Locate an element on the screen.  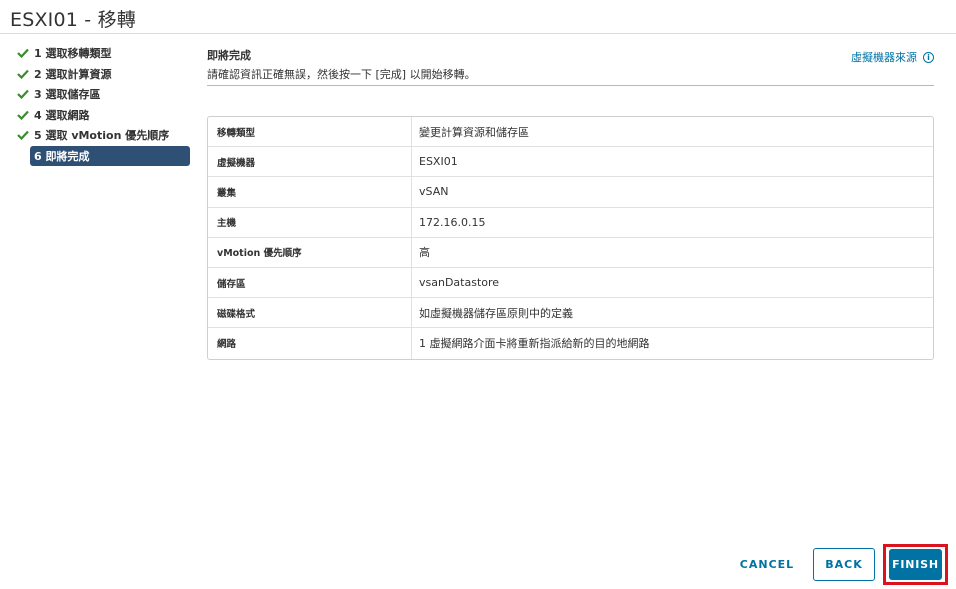
step-select-compute-resource: 2 選取計算資源 is located at coordinates (104, 74).